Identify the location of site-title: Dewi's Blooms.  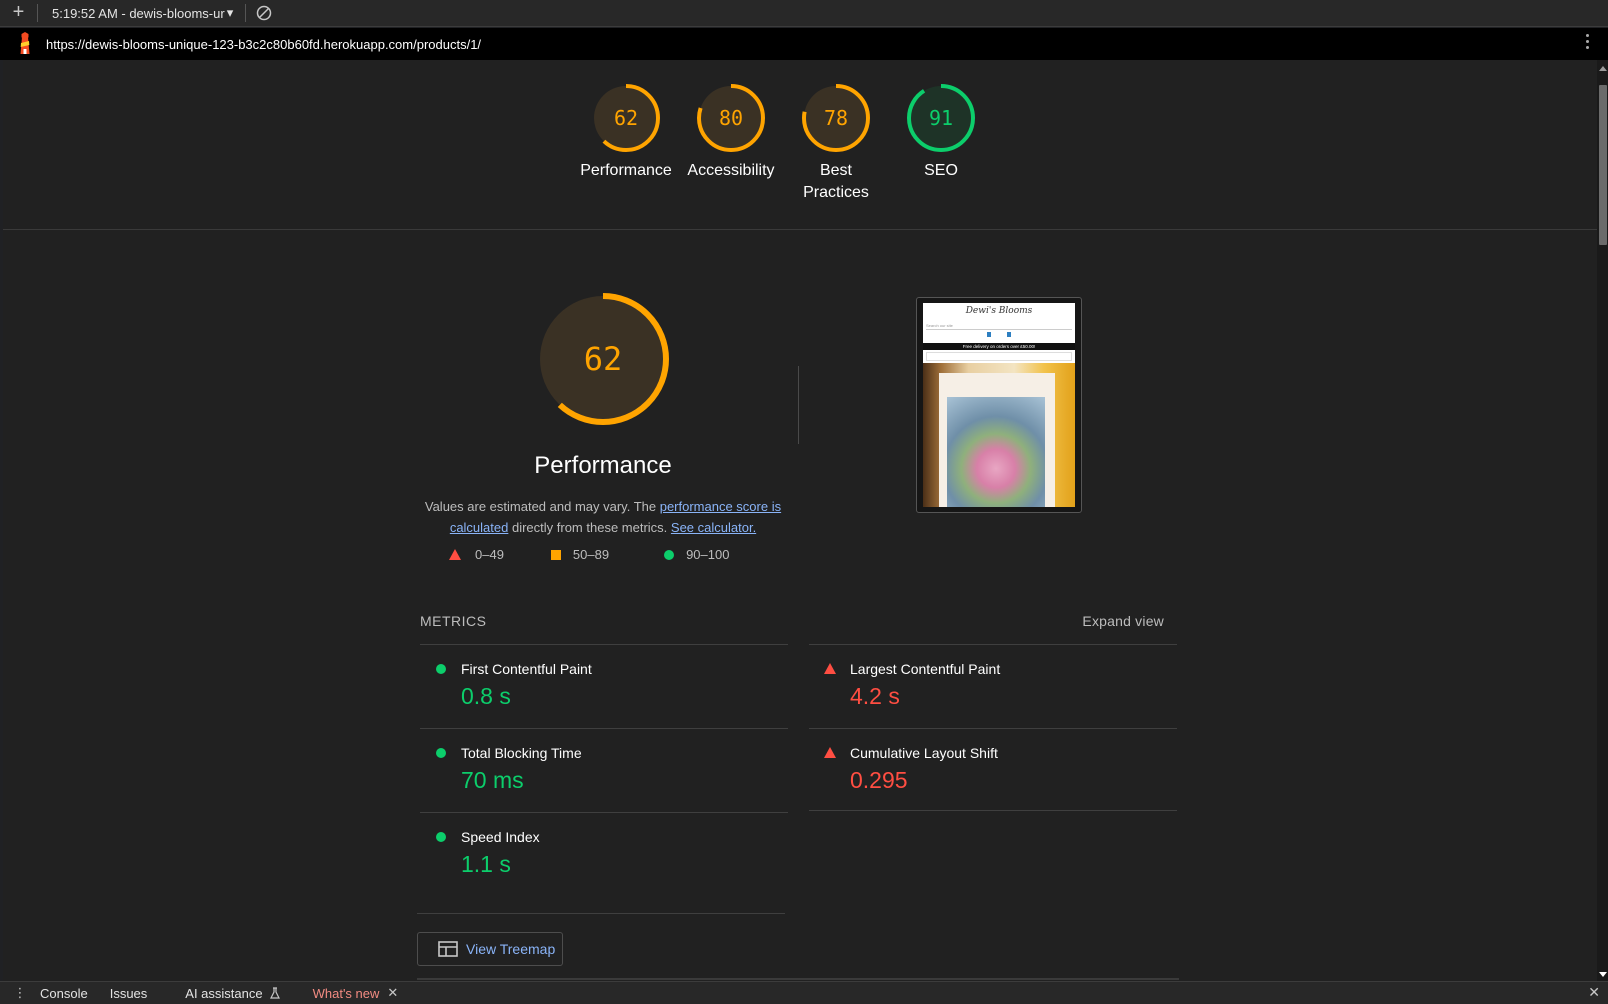
(999, 311).